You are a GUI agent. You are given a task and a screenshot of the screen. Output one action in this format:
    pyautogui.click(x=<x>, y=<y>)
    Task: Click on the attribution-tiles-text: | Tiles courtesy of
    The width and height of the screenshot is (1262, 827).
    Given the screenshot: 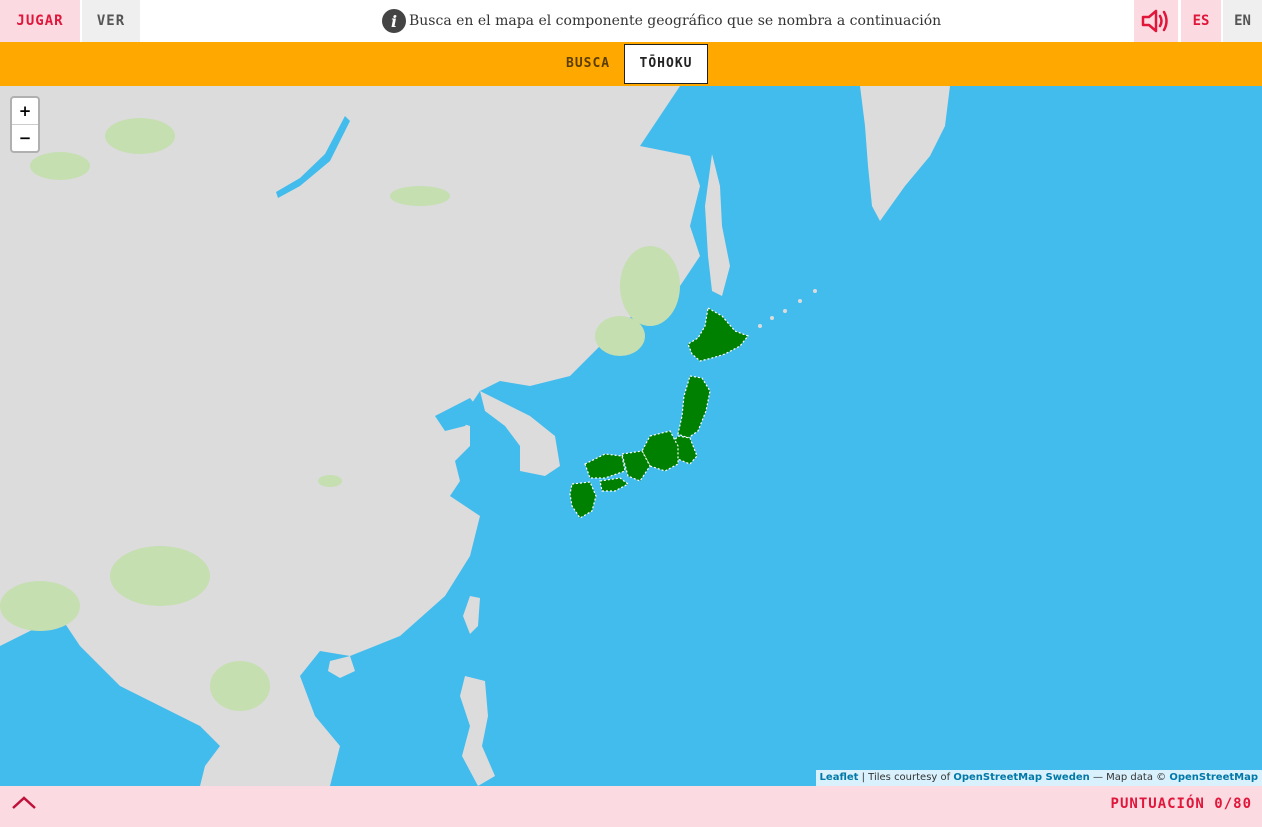 What is the action you would take?
    pyautogui.click(x=906, y=777)
    